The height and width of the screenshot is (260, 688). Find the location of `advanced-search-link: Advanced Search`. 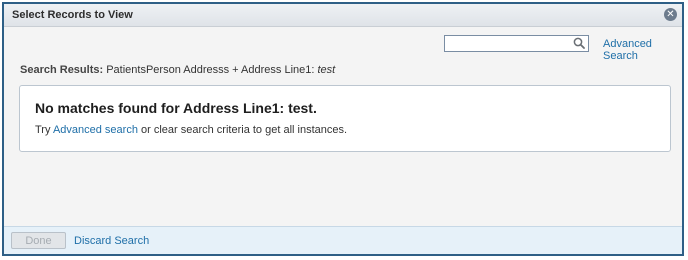

advanced-search-link: Advanced Search is located at coordinates (642, 50).